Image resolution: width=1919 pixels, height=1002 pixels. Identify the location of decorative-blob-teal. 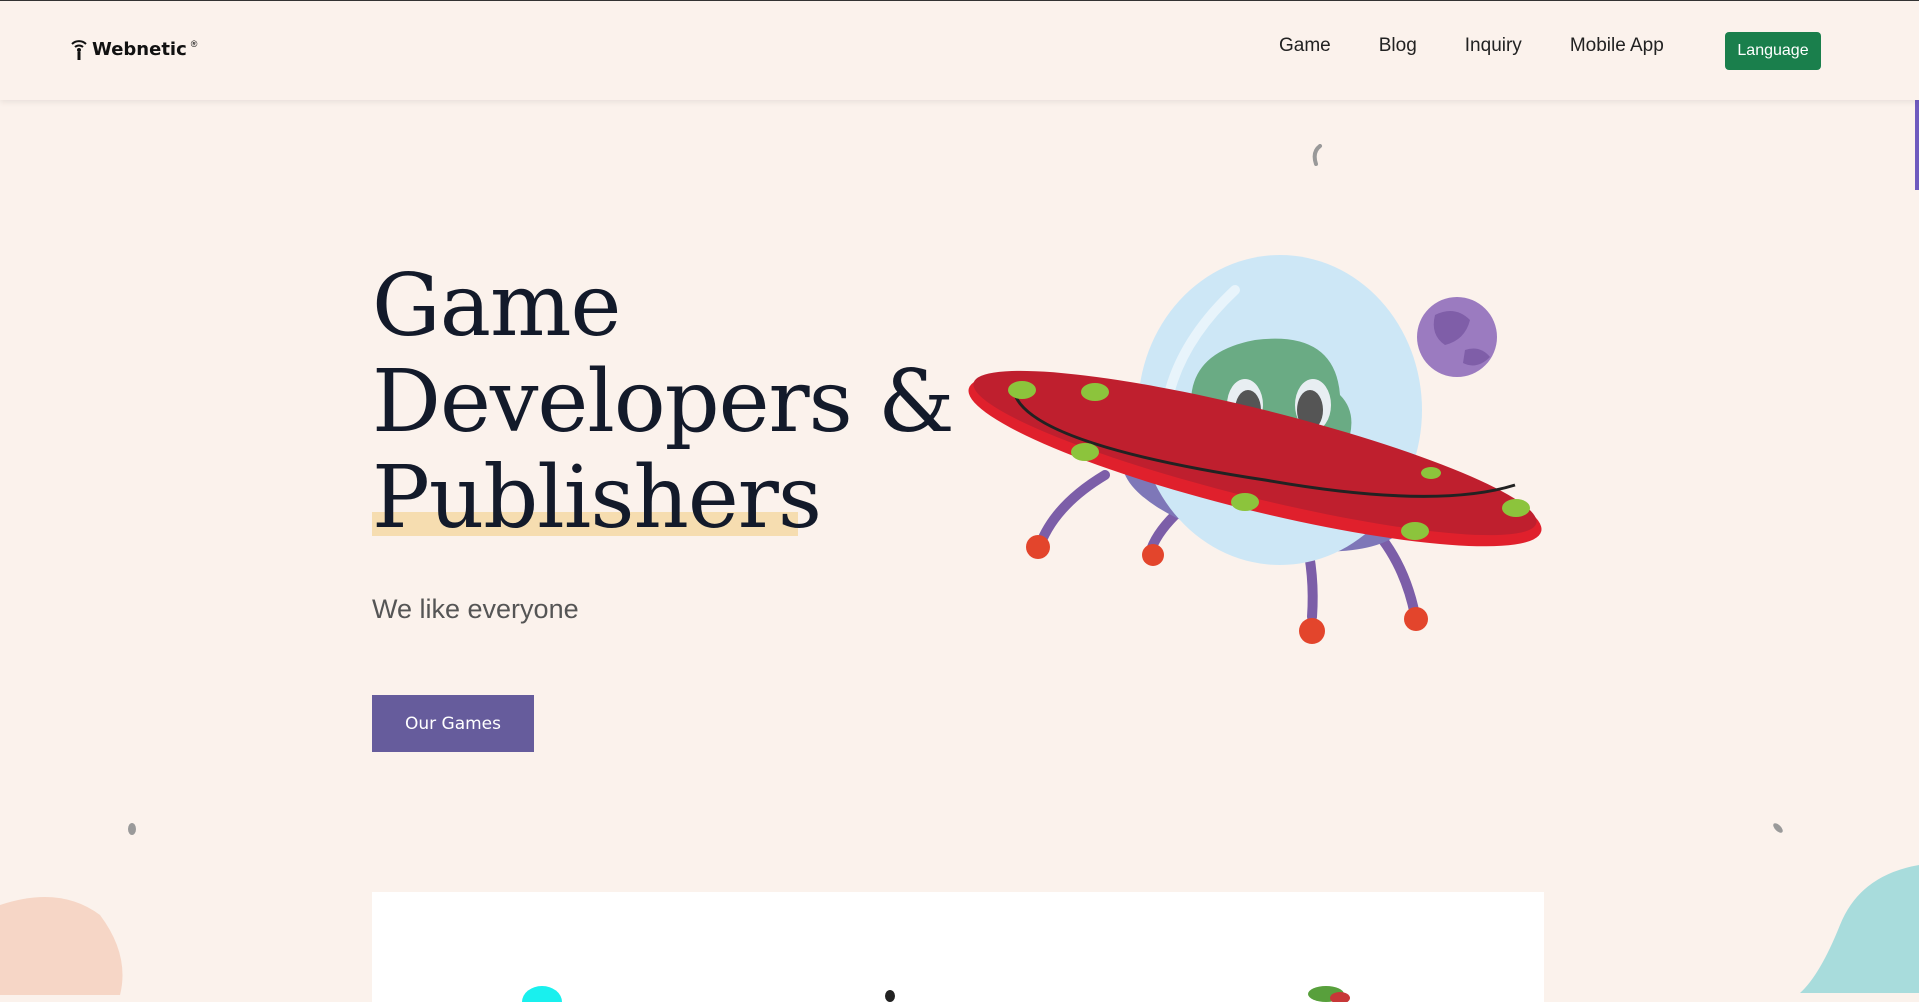
(1859, 929).